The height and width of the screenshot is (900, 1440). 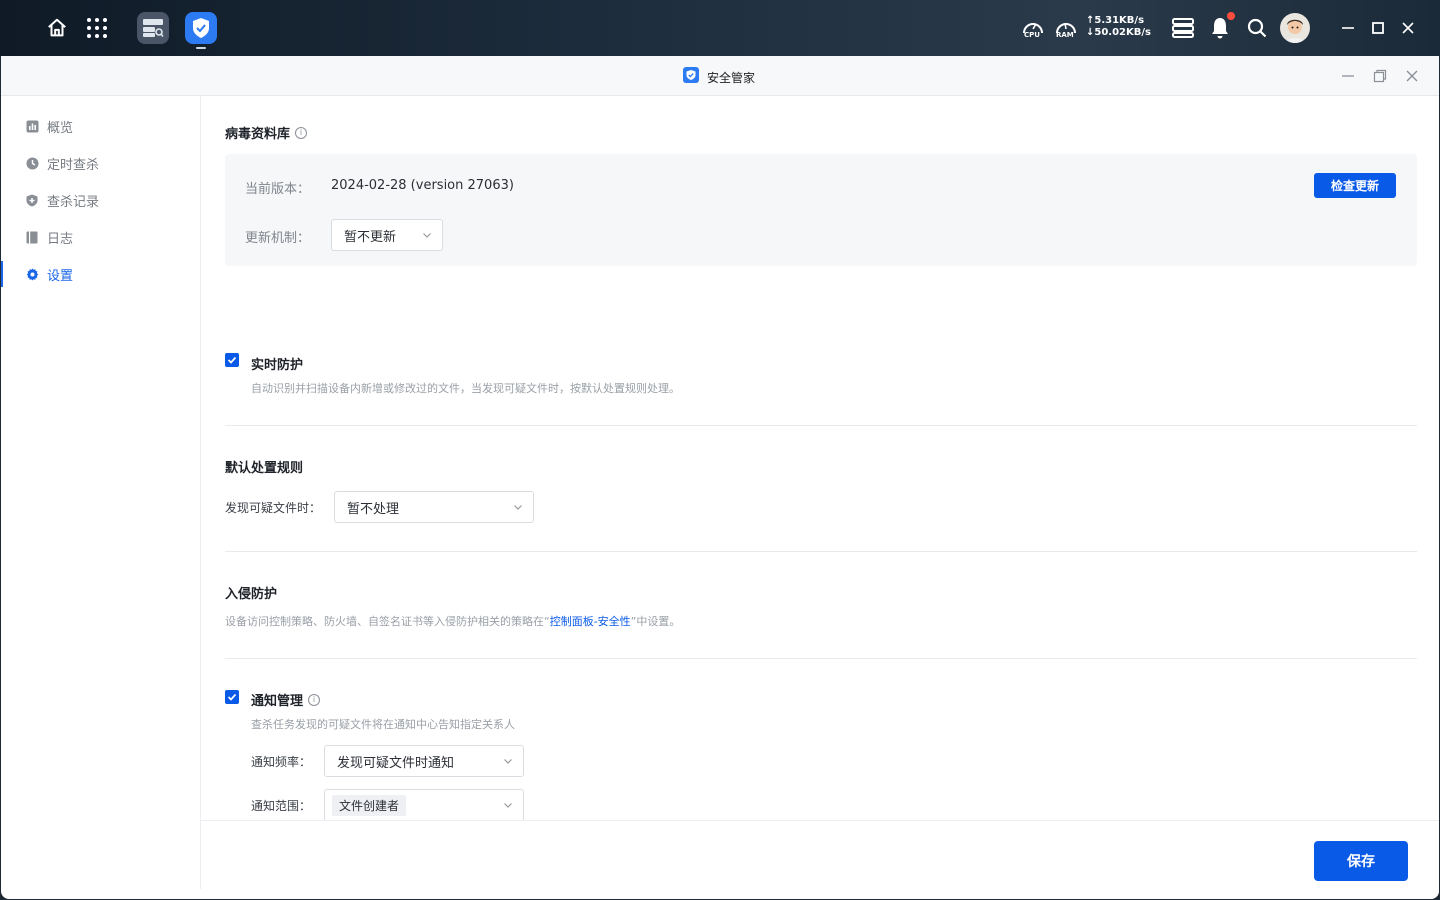 What do you see at coordinates (32, 237) in the screenshot?
I see `log-book-icon` at bounding box center [32, 237].